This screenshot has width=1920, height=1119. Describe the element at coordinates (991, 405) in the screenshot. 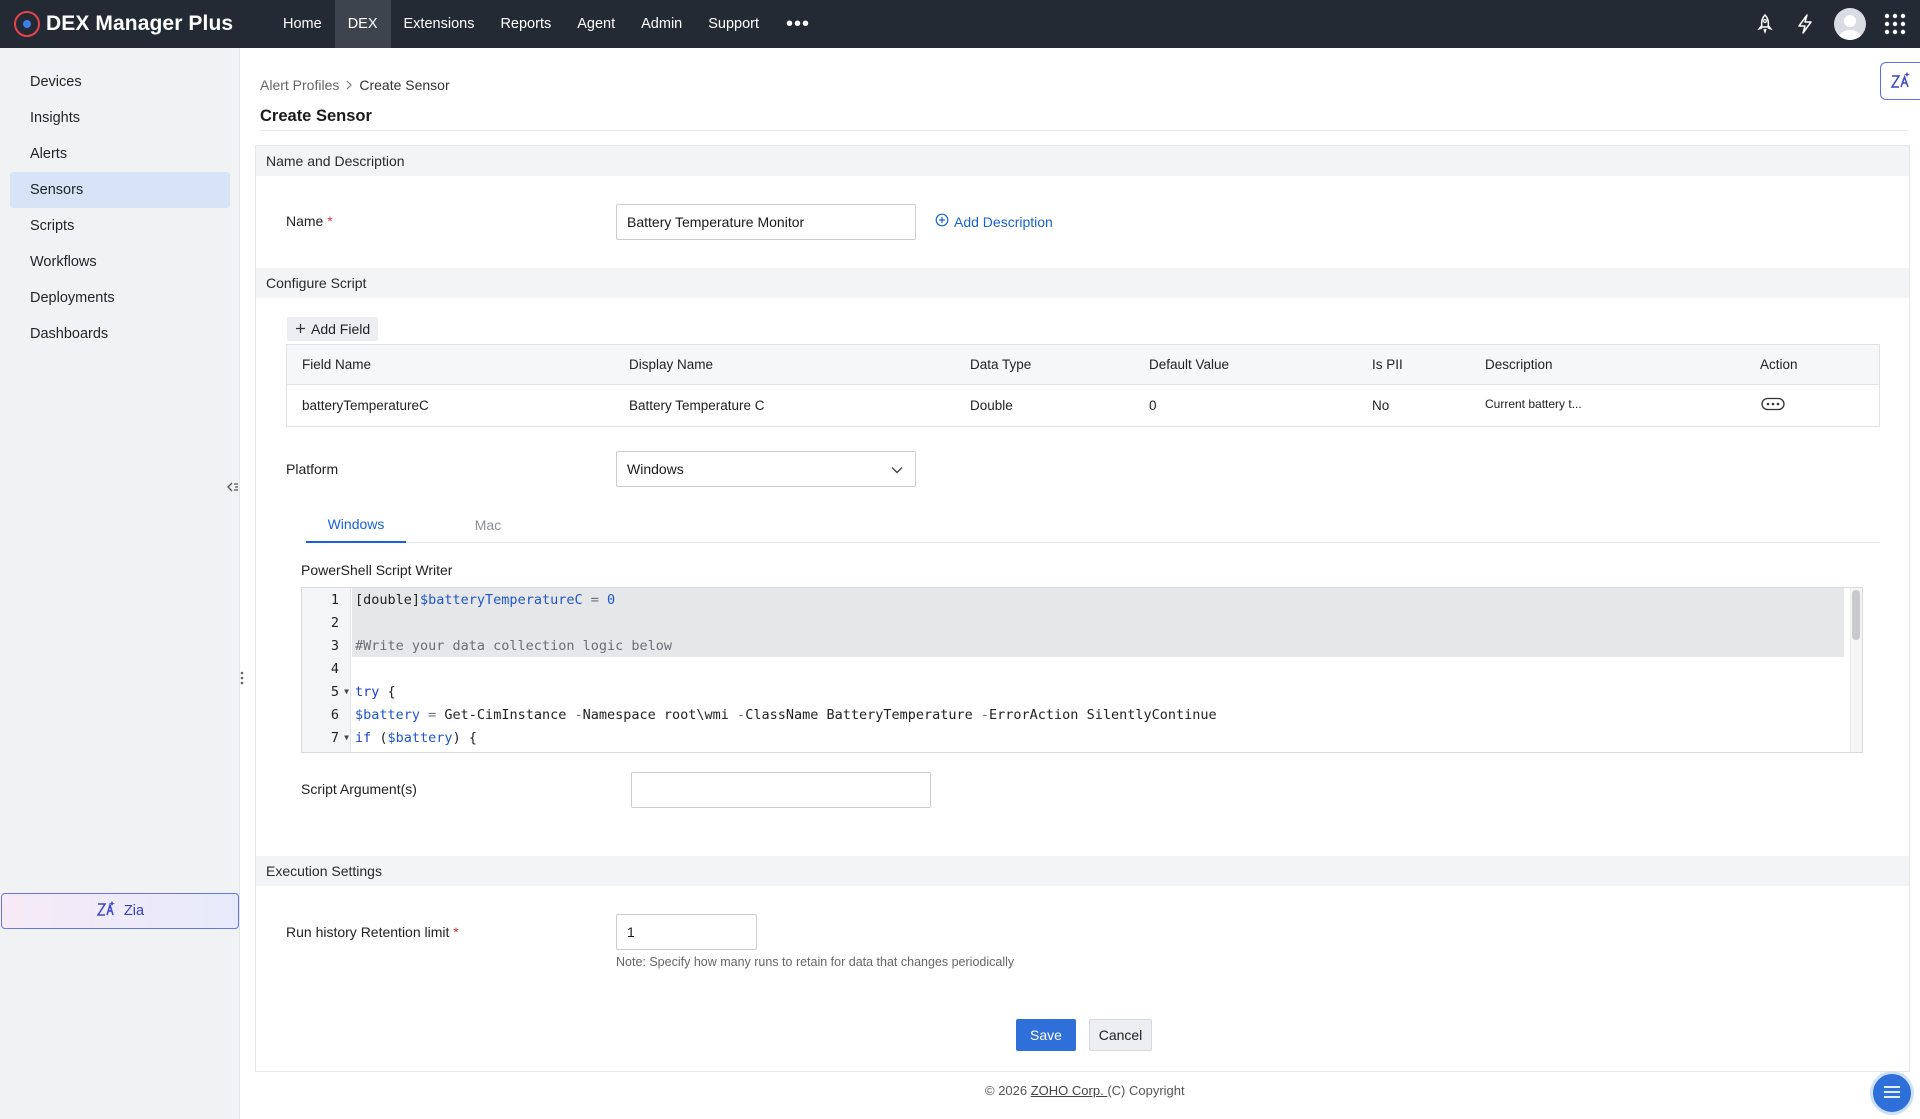

I see `cell-data-type: Double` at that location.